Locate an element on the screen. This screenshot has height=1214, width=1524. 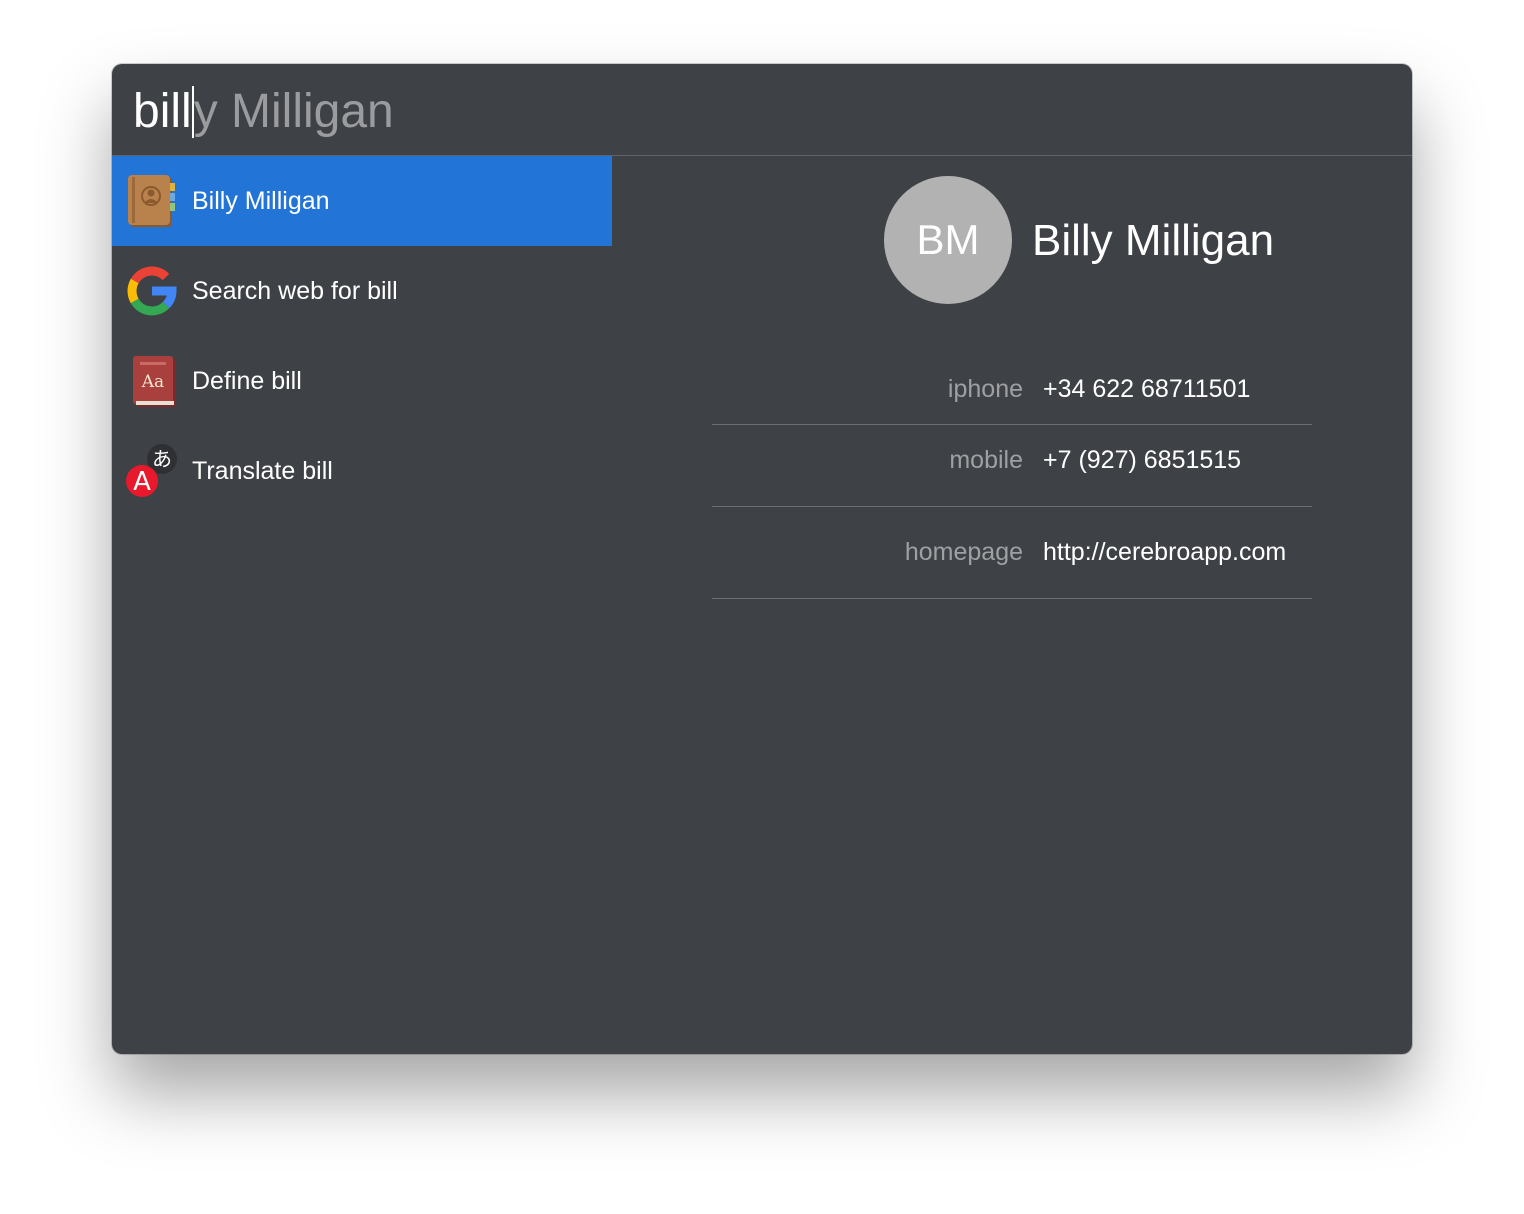
svg-text: A is located at coordinates (142, 482).